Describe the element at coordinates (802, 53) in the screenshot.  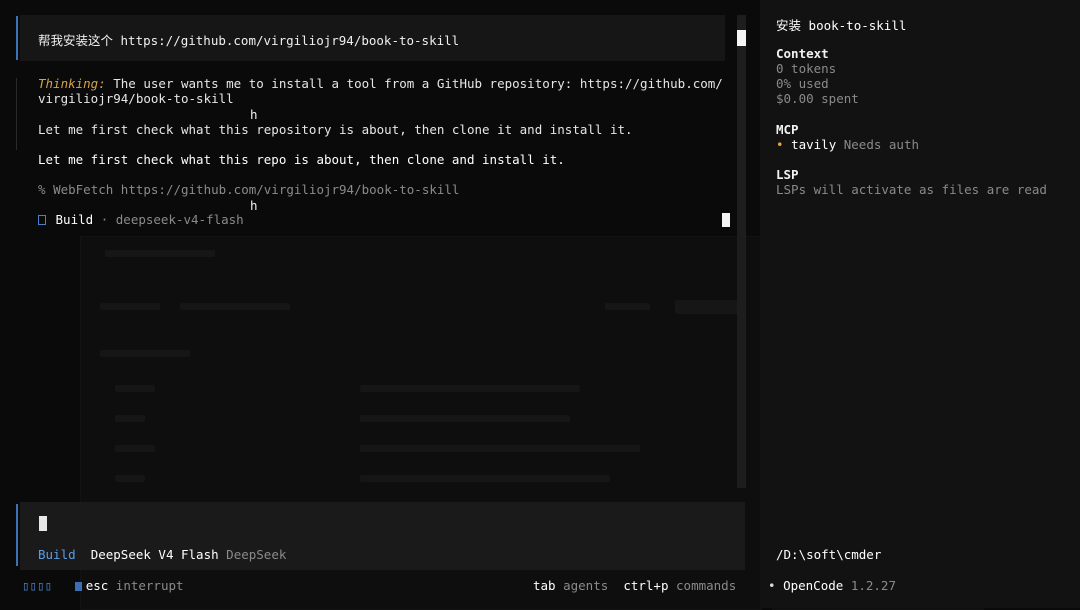
I see `context-heading: Context` at that location.